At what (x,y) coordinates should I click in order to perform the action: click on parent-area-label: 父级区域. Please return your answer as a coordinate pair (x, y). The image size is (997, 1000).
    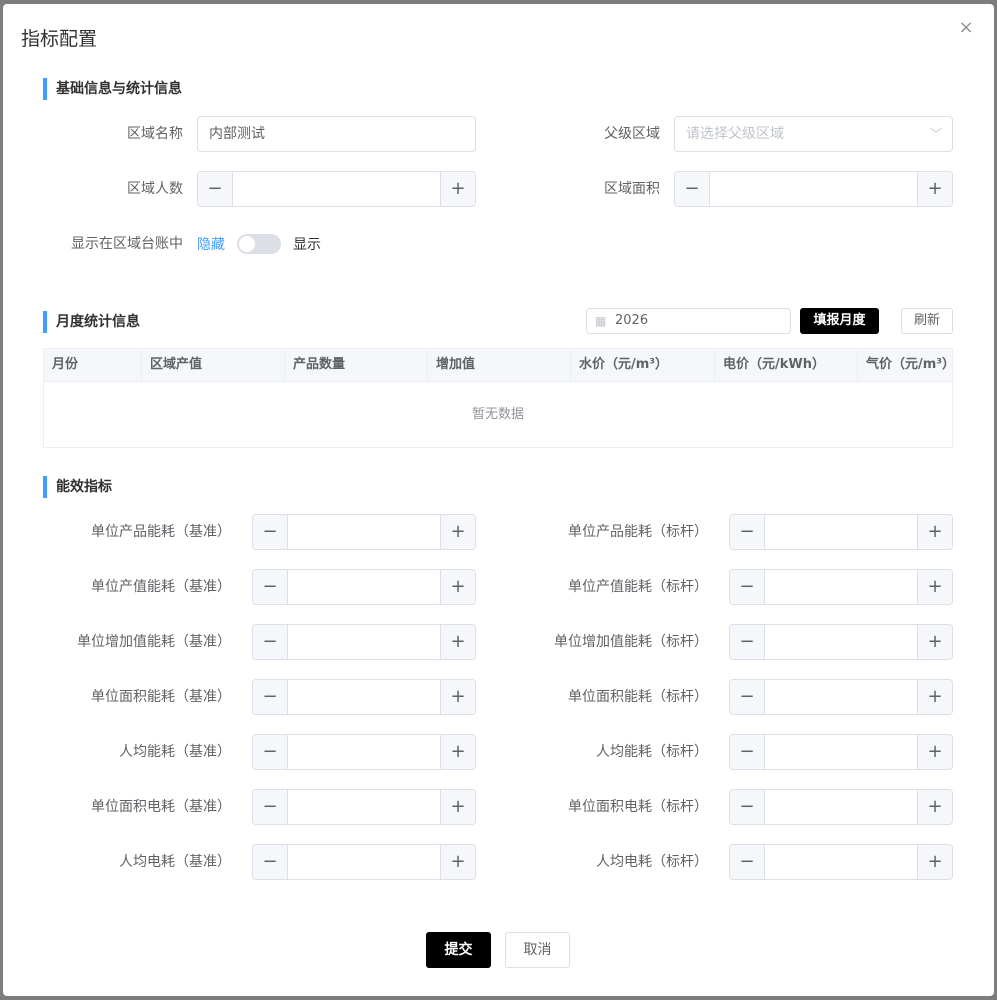
    Looking at the image, I should click on (632, 134).